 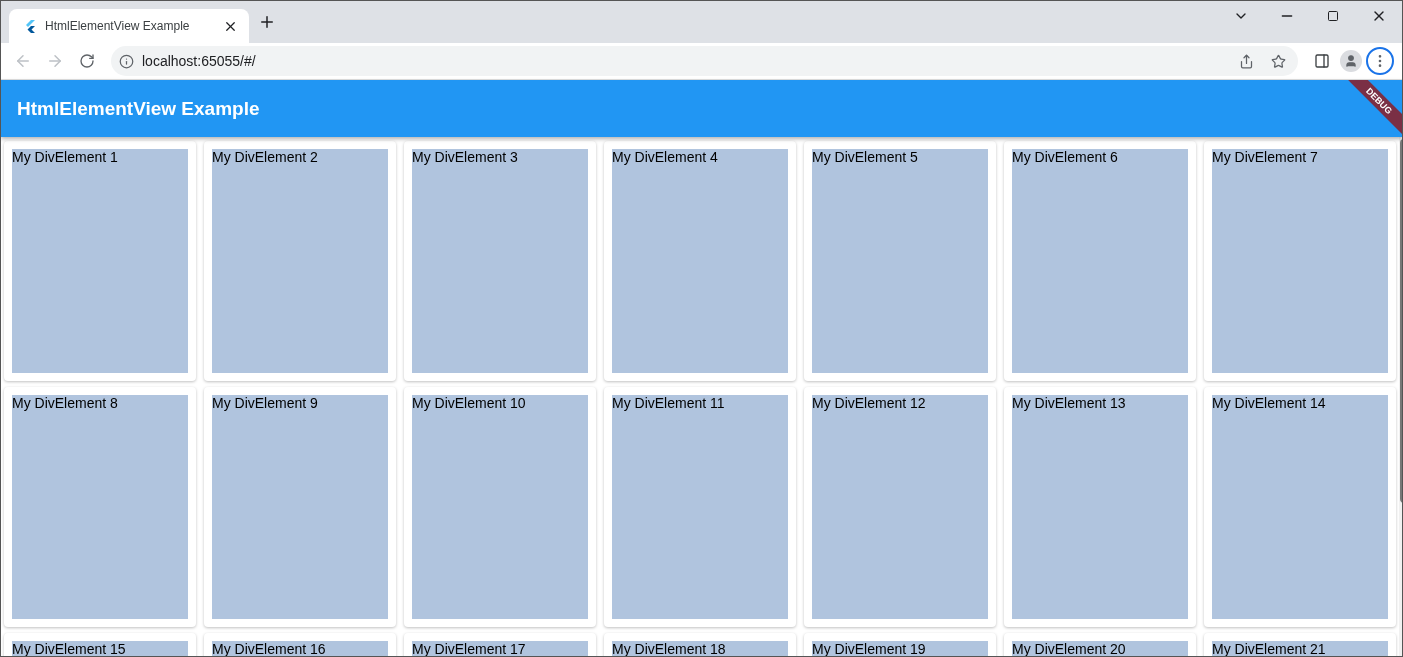 What do you see at coordinates (1269, 403) in the screenshot?
I see `div-element-label: My DivElement 14` at bounding box center [1269, 403].